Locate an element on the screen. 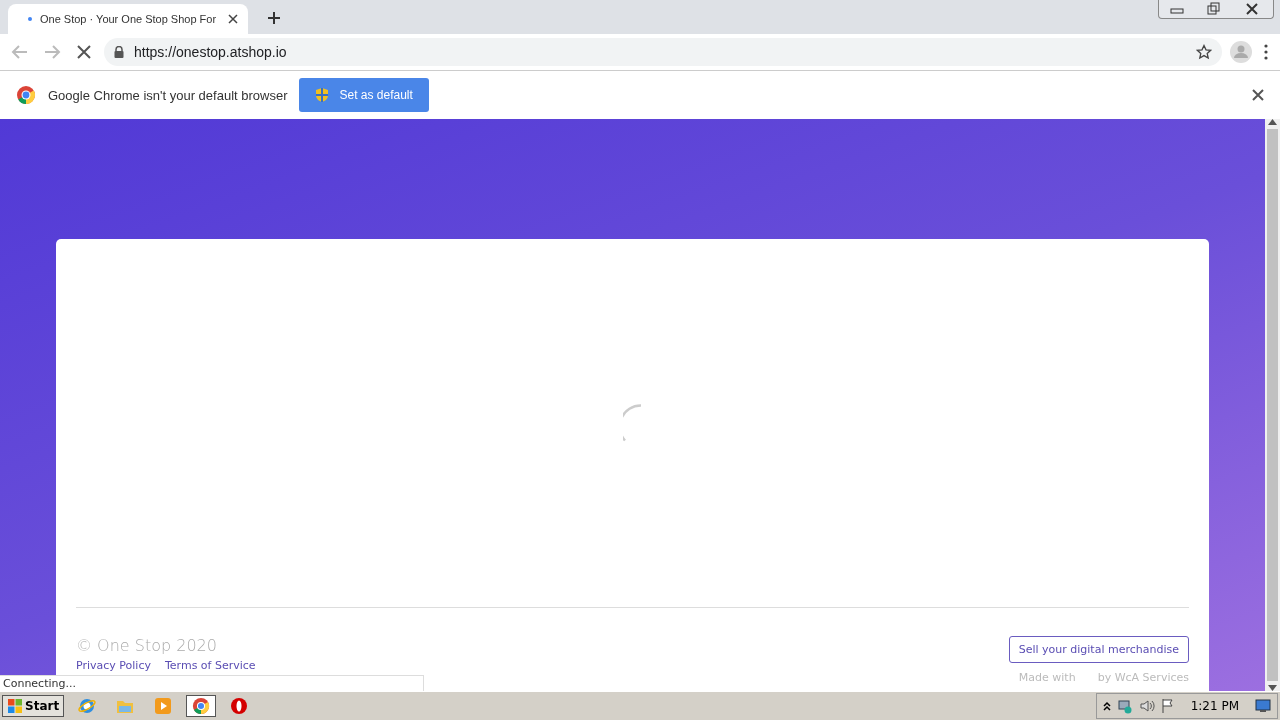 This screenshot has height=720, width=1280. loading-dot-icon is located at coordinates (30, 19).